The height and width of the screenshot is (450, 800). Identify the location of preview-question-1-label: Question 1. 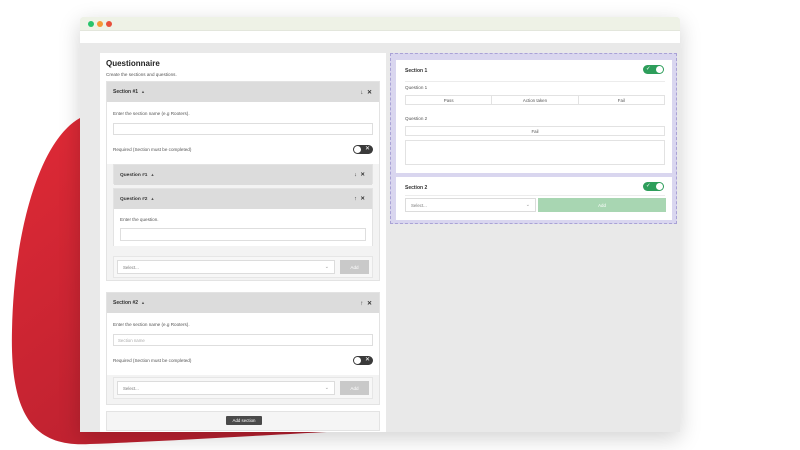
(416, 87).